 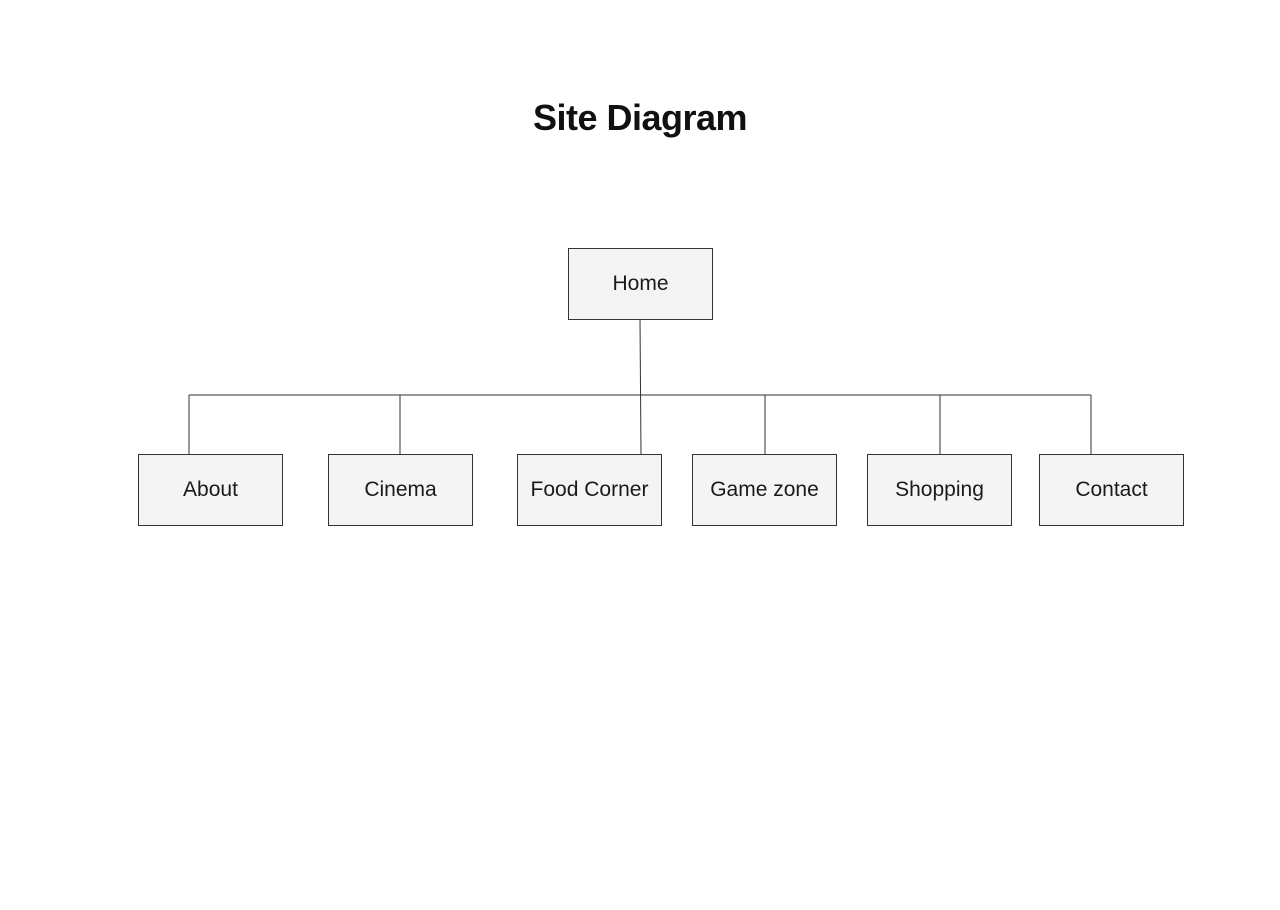 I want to click on node-game-zone-label: Game zone, so click(x=764, y=489).